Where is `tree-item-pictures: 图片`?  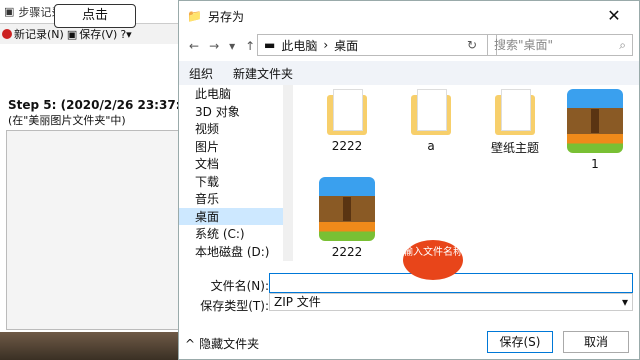 tree-item-pictures: 图片 is located at coordinates (235, 147).